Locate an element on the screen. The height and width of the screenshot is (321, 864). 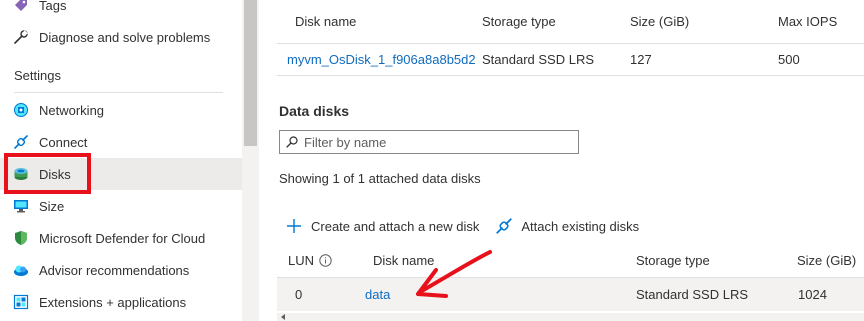
nav-item-label: Advisor recommendations is located at coordinates (114, 270).